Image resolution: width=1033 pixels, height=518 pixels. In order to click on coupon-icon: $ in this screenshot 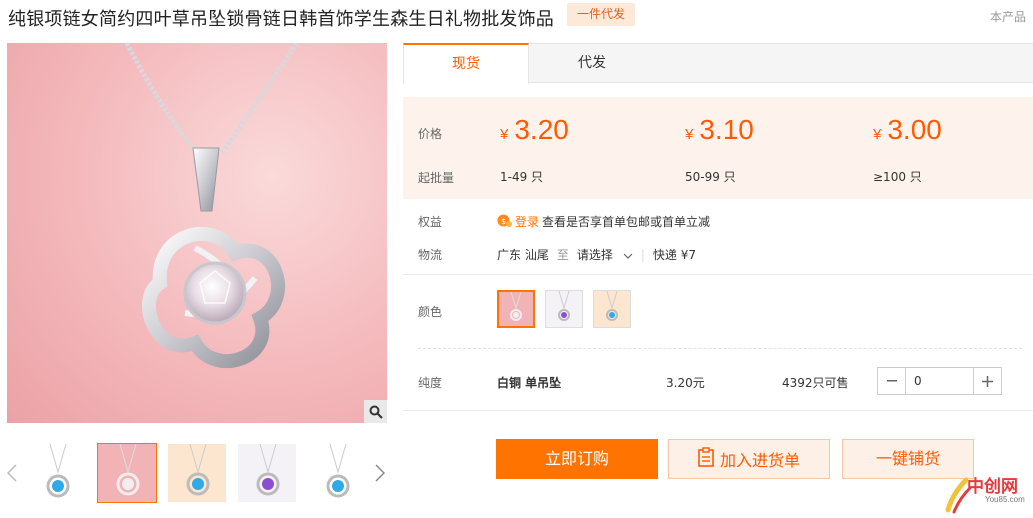, I will do `click(504, 222)`.